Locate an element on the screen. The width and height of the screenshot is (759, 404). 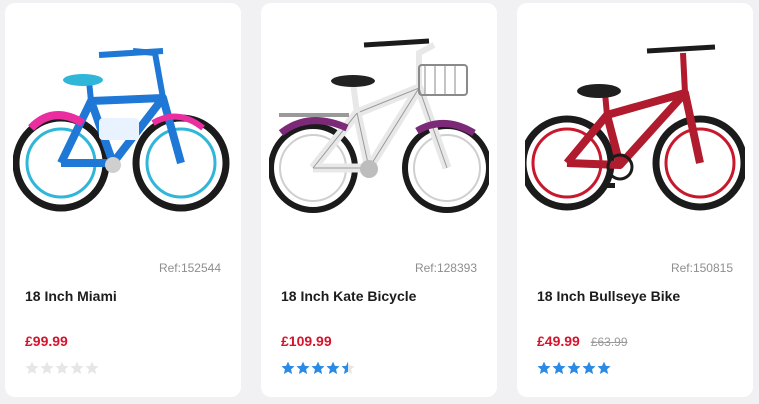
product-ref: Ref:128393 is located at coordinates (445, 268).